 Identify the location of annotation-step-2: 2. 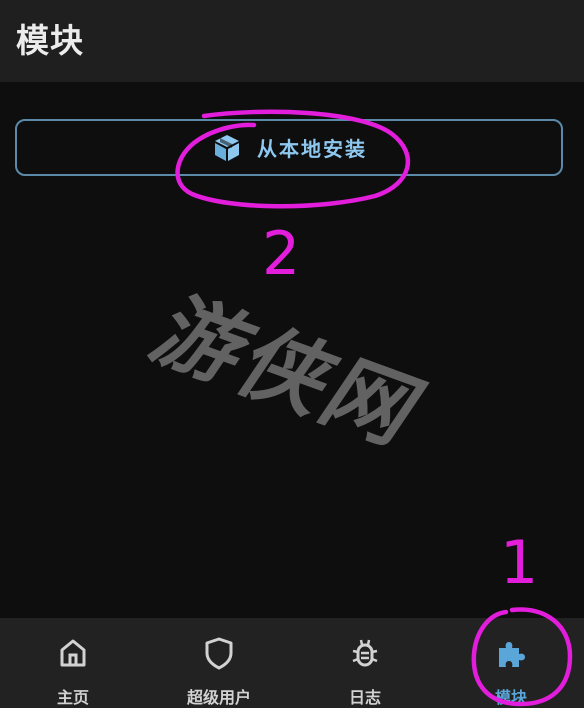
(281, 254).